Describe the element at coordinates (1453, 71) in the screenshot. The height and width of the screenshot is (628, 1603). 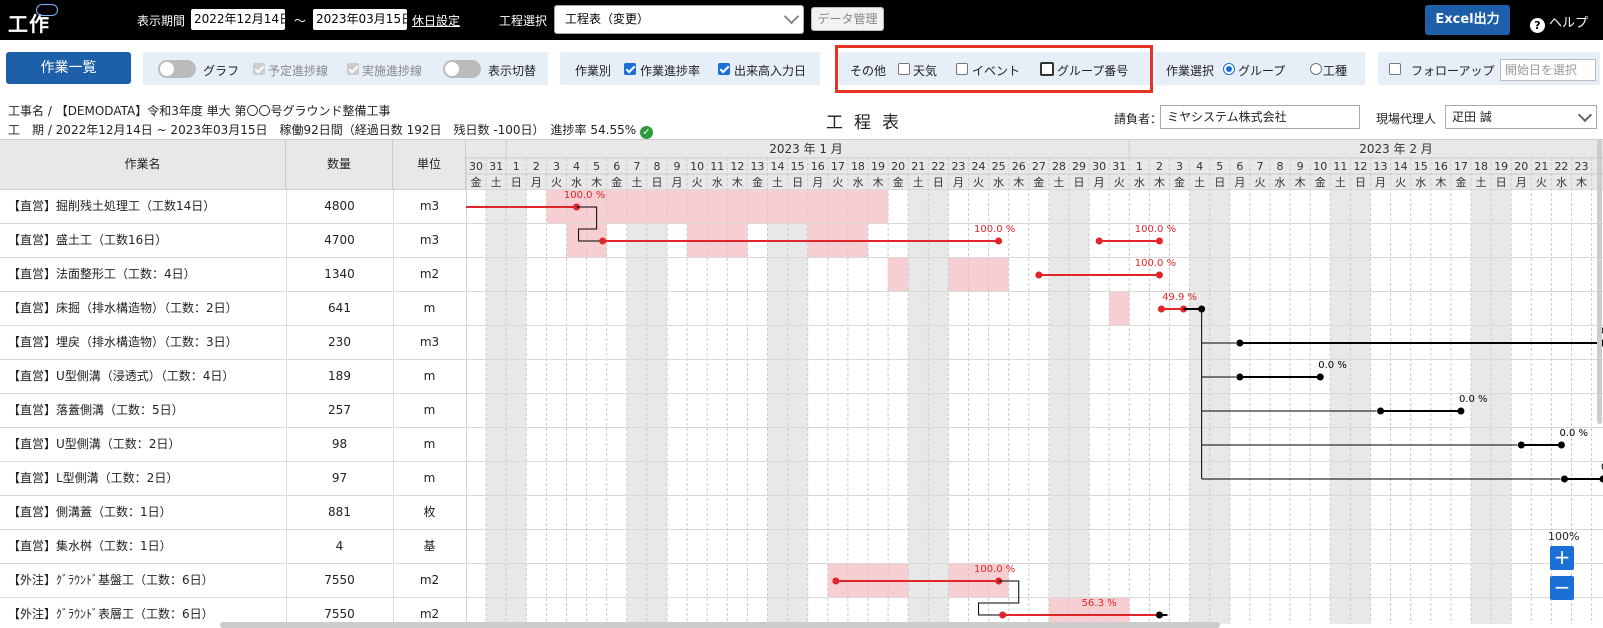
I see `follow-up-label: フォローアップ` at that location.